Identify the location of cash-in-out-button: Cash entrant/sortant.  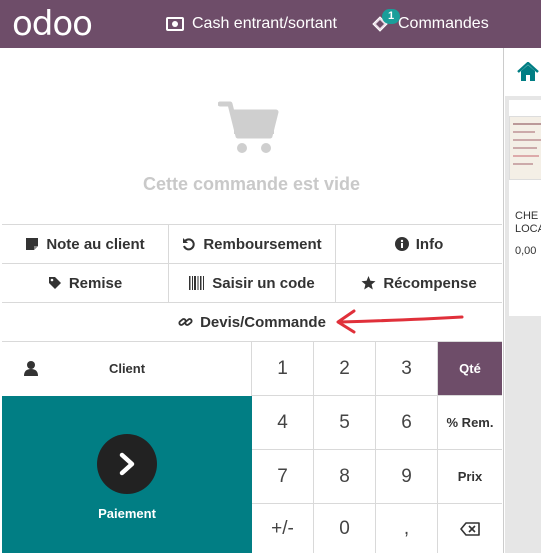
(251, 24).